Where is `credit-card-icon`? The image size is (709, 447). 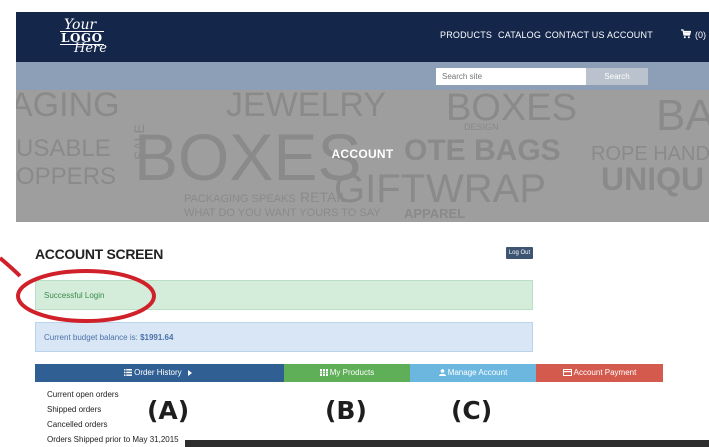
credit-card-icon is located at coordinates (567, 373).